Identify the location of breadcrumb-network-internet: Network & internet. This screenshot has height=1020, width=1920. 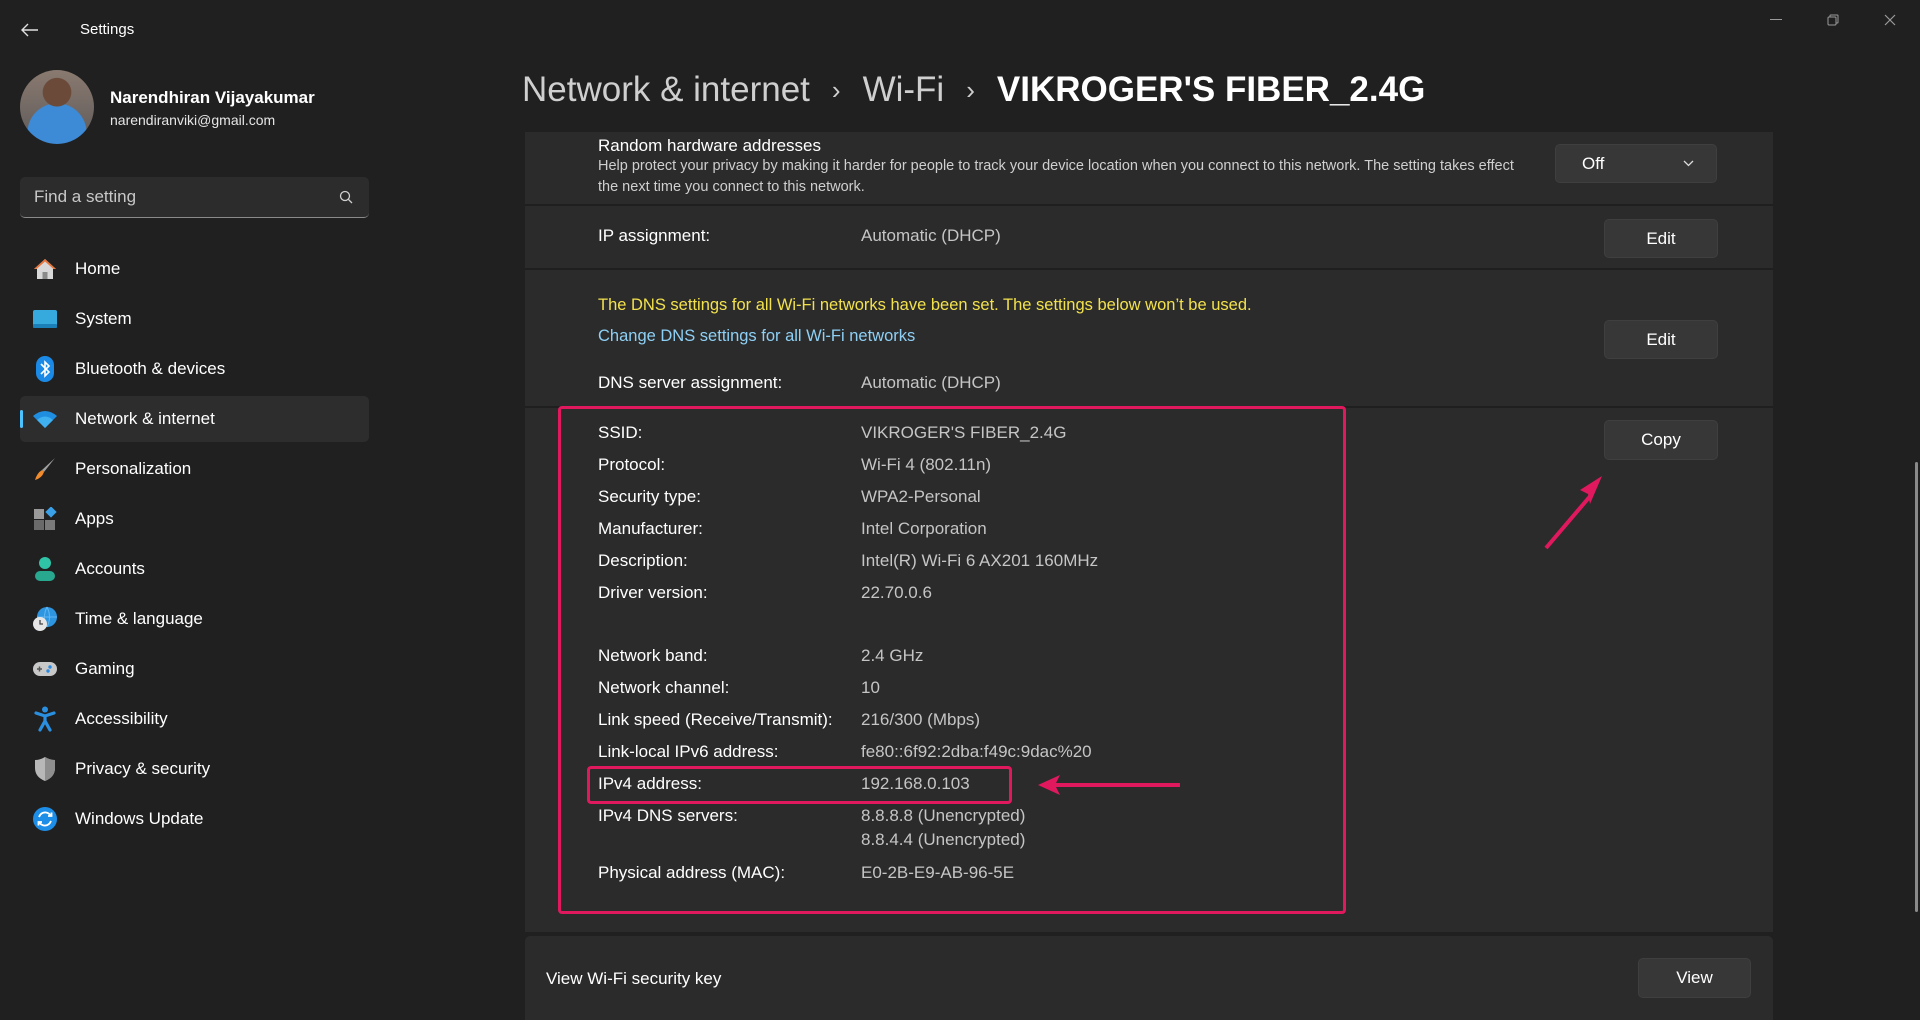
(666, 90).